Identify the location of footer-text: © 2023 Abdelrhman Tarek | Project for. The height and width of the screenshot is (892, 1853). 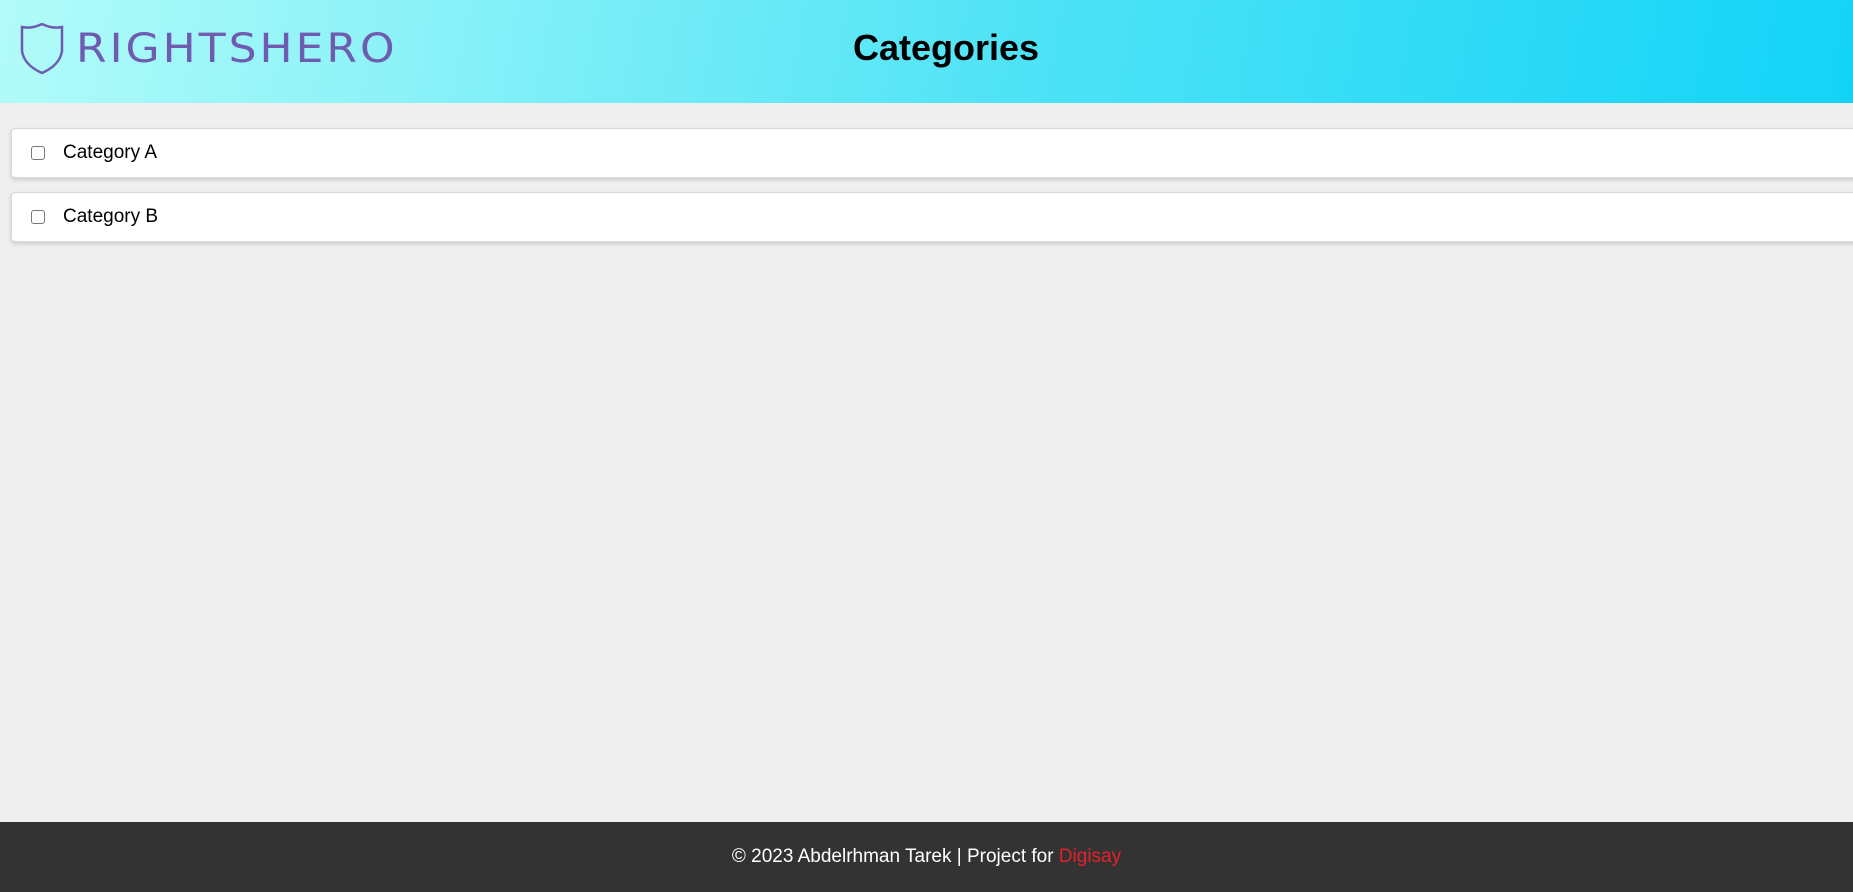
(895, 856).